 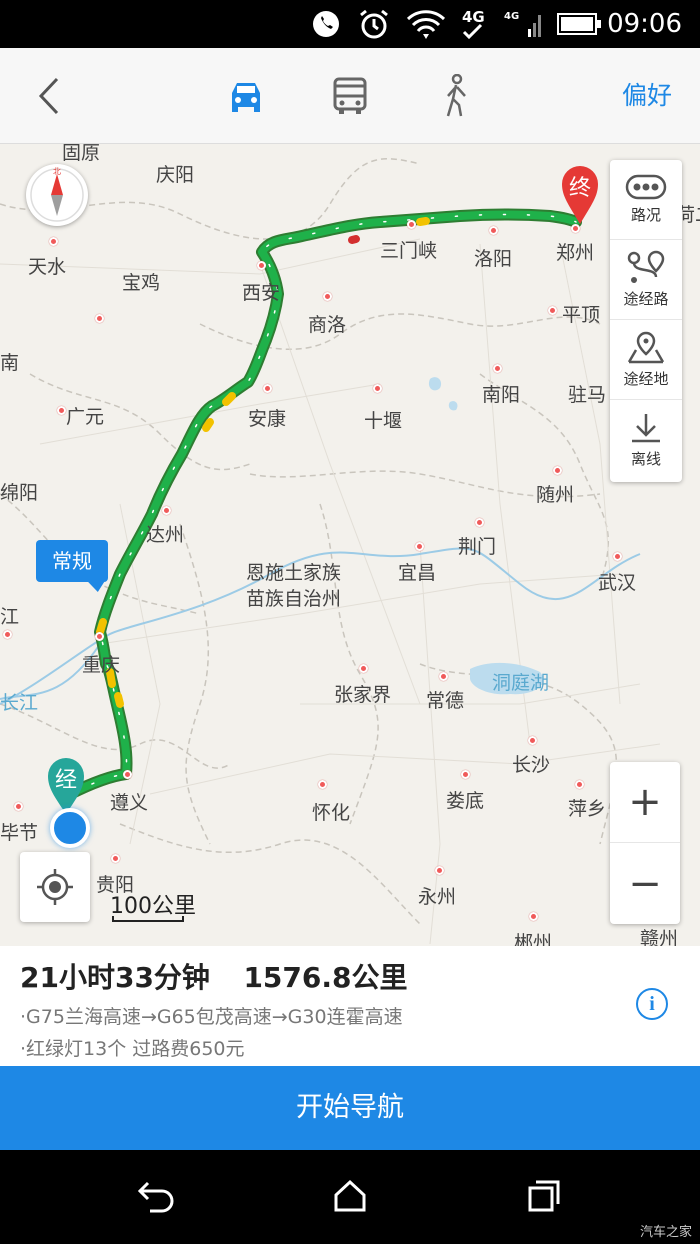 I want to click on city-label: 常德, so click(x=445, y=701).